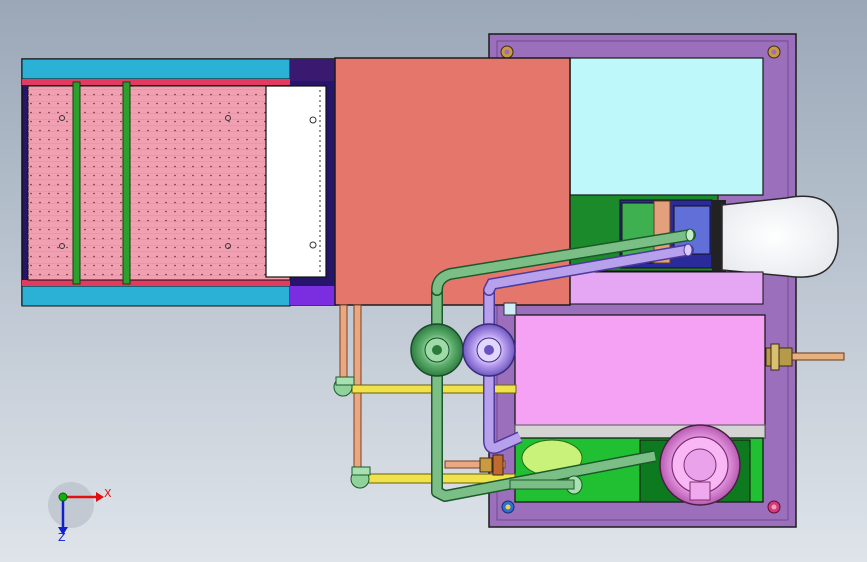  What do you see at coordinates (774, 52) in the screenshot?
I see `bolt-top-right` at bounding box center [774, 52].